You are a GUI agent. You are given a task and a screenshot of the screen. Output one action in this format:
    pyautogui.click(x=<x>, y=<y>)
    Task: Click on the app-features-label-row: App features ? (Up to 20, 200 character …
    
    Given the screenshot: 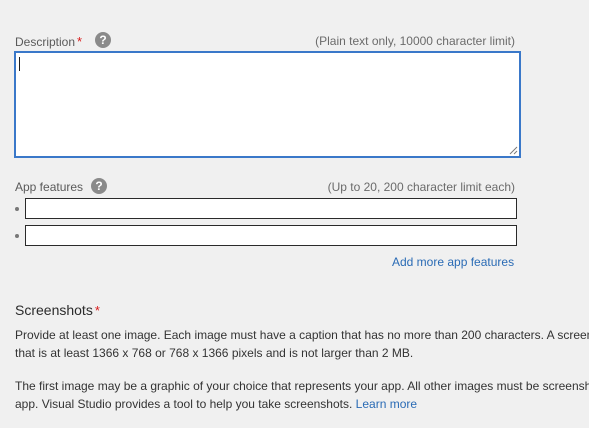 What is the action you would take?
    pyautogui.click(x=265, y=187)
    